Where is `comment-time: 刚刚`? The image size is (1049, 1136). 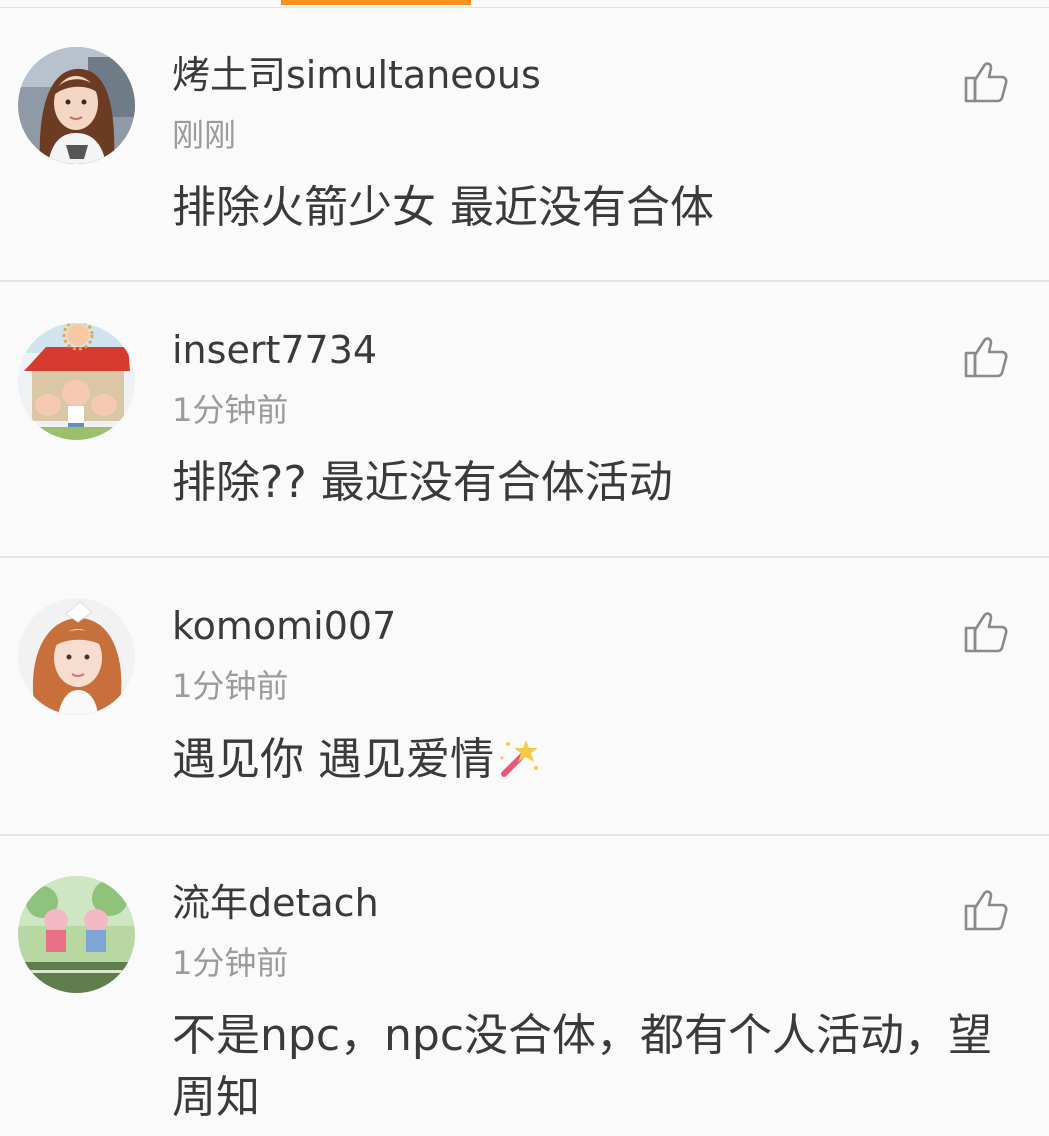 comment-time: 刚刚 is located at coordinates (204, 135).